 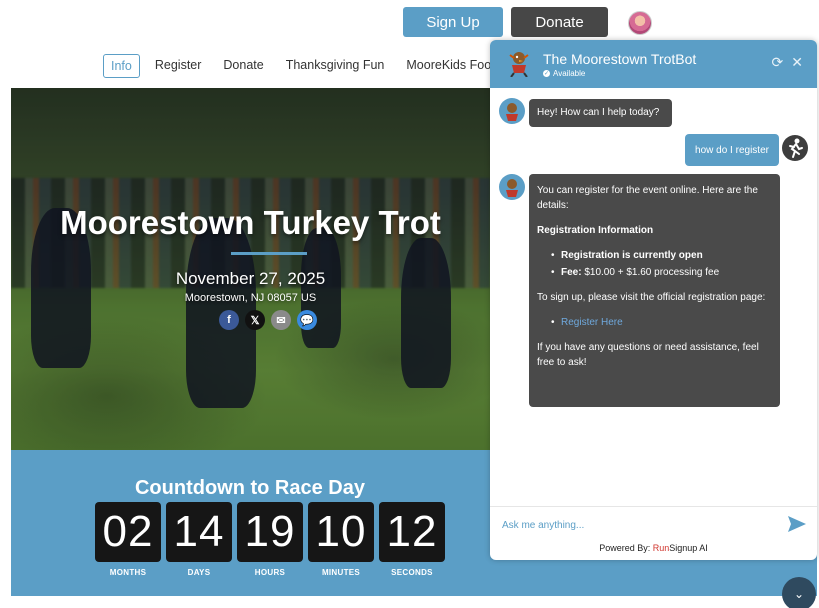 I want to click on powered-by-prefix: Powered By:, so click(x=626, y=548).